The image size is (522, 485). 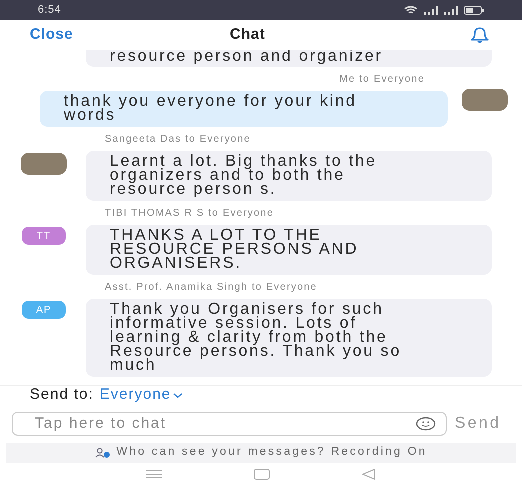 What do you see at coordinates (211, 288) in the screenshot?
I see `sender-label: Asst. Prof. Anamika Singh to Everyone` at bounding box center [211, 288].